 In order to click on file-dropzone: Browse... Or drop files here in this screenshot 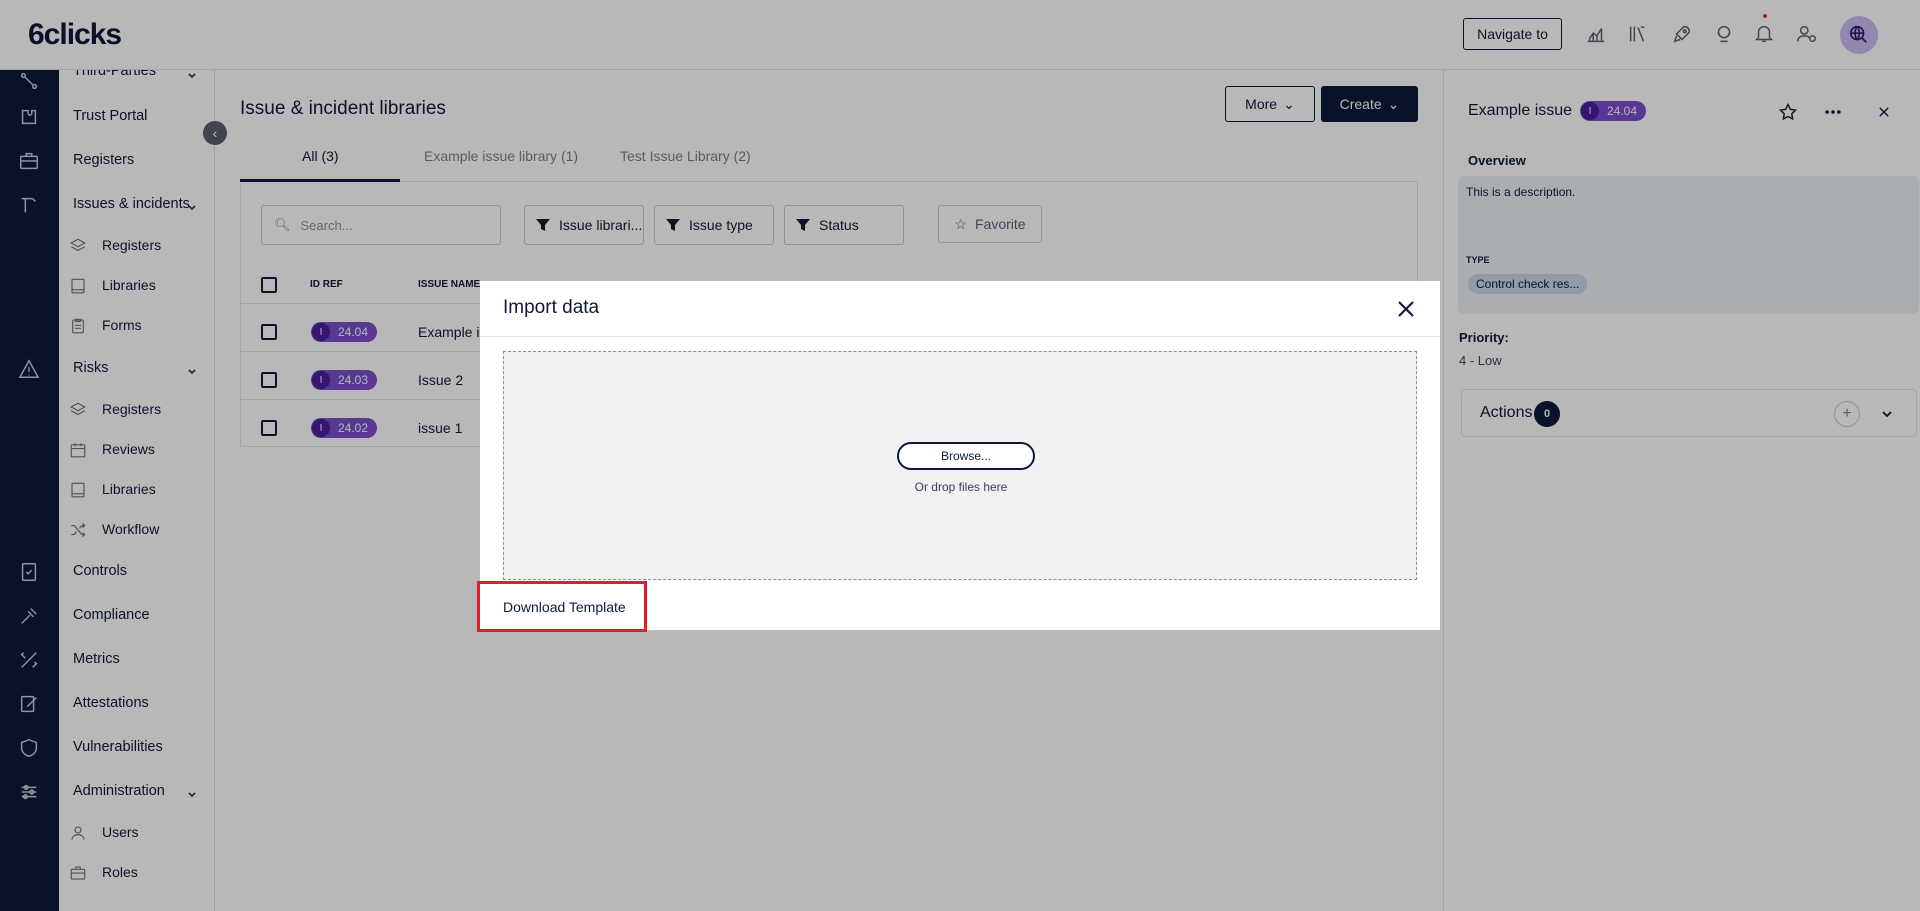, I will do `click(960, 465)`.